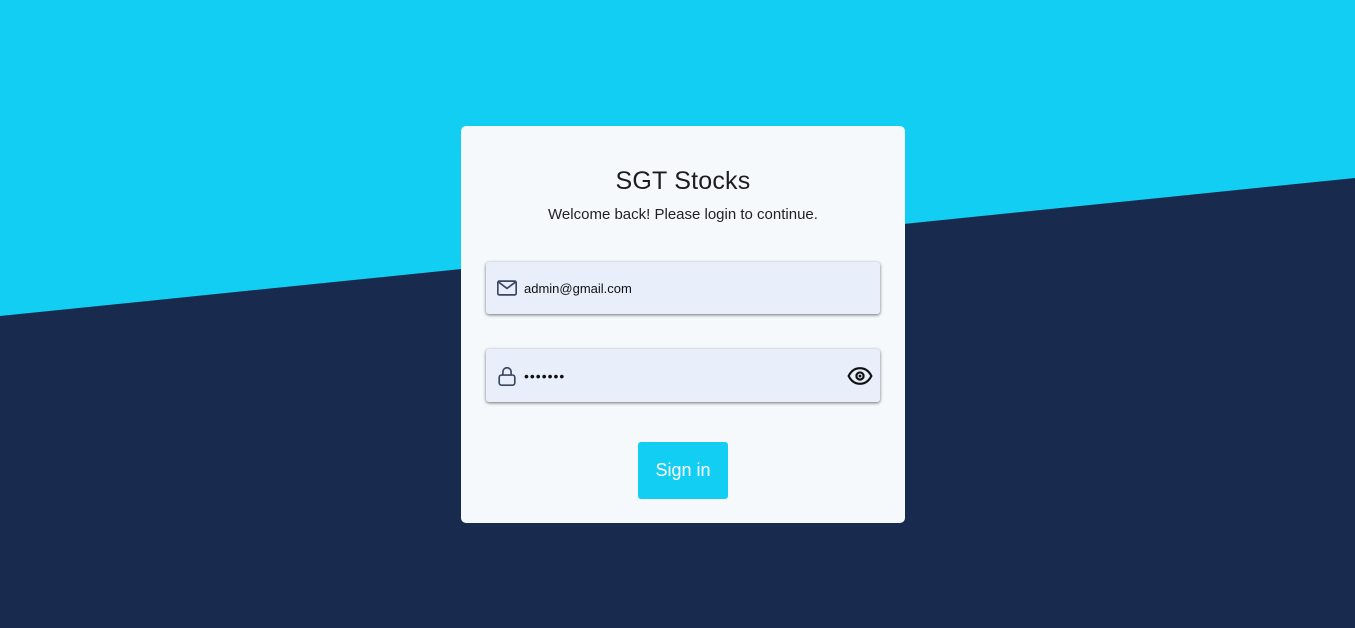 The height and width of the screenshot is (628, 1355). What do you see at coordinates (683, 214) in the screenshot?
I see `login-subtitle: Welcome back! Please login to continue.` at bounding box center [683, 214].